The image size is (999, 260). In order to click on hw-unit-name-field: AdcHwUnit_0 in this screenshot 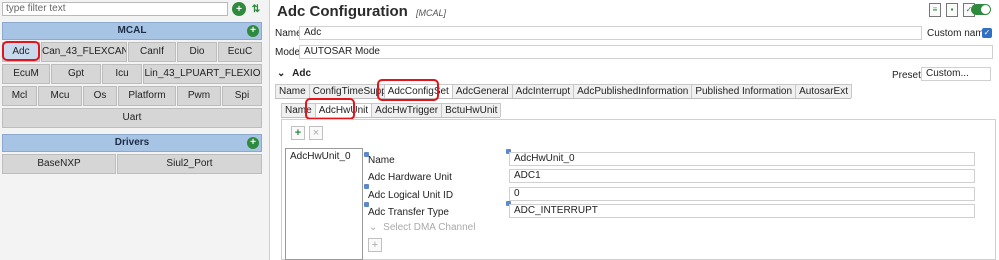, I will do `click(742, 159)`.